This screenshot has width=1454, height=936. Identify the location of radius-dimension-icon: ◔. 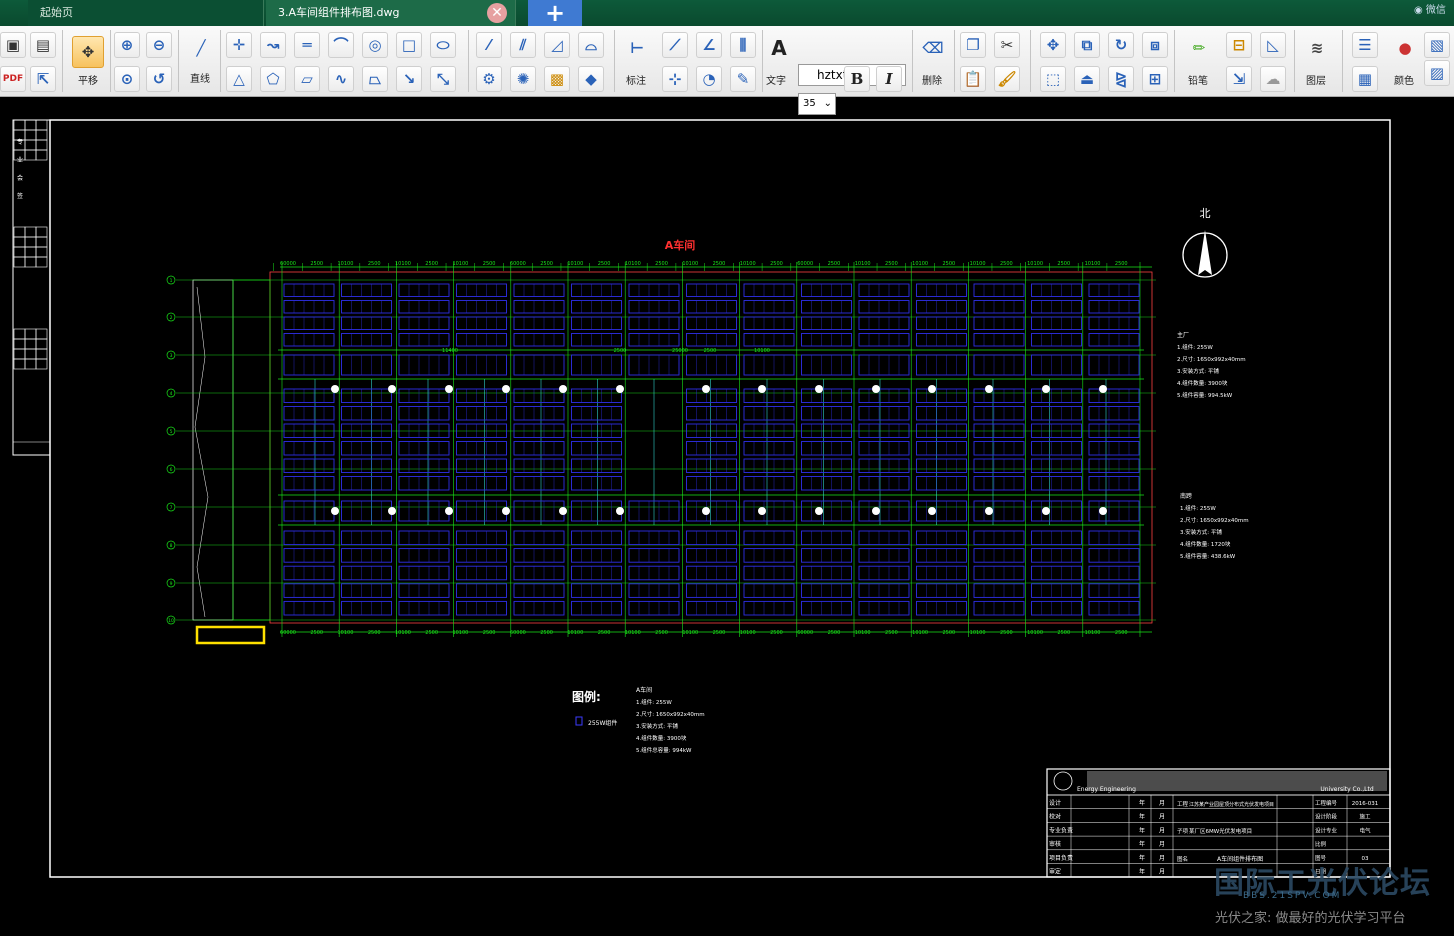
(709, 79).